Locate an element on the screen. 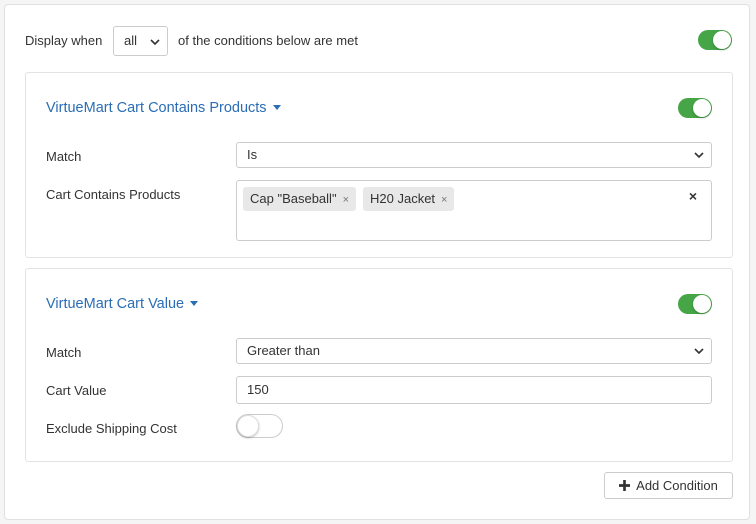 This screenshot has width=756, height=524. add-condition-button: Add Condition is located at coordinates (668, 485).